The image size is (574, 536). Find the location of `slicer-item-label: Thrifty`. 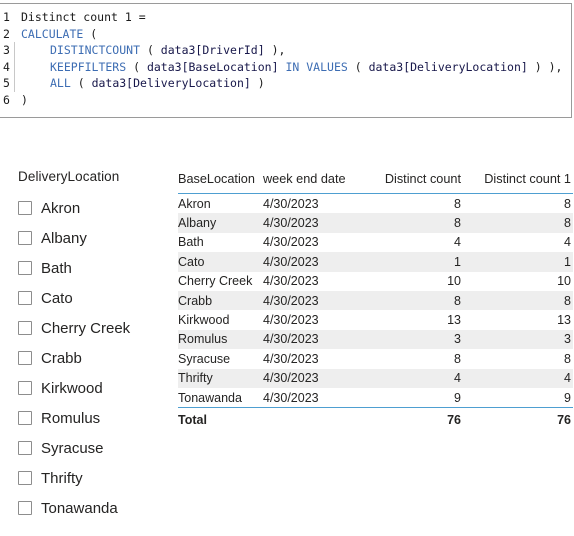

slicer-item-label: Thrifty is located at coordinates (62, 478).